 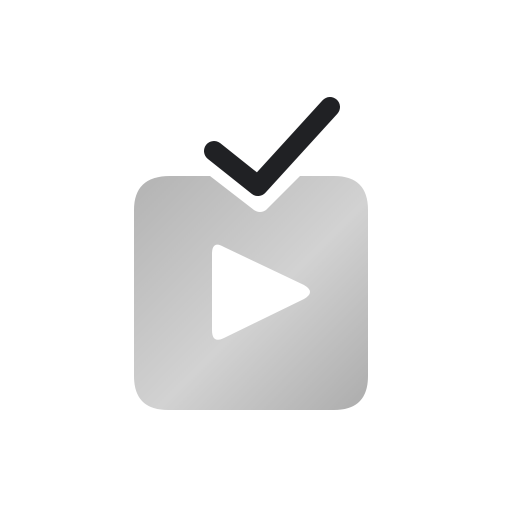 What do you see at coordinates (272, 146) in the screenshot?
I see `checkmark-icon` at bounding box center [272, 146].